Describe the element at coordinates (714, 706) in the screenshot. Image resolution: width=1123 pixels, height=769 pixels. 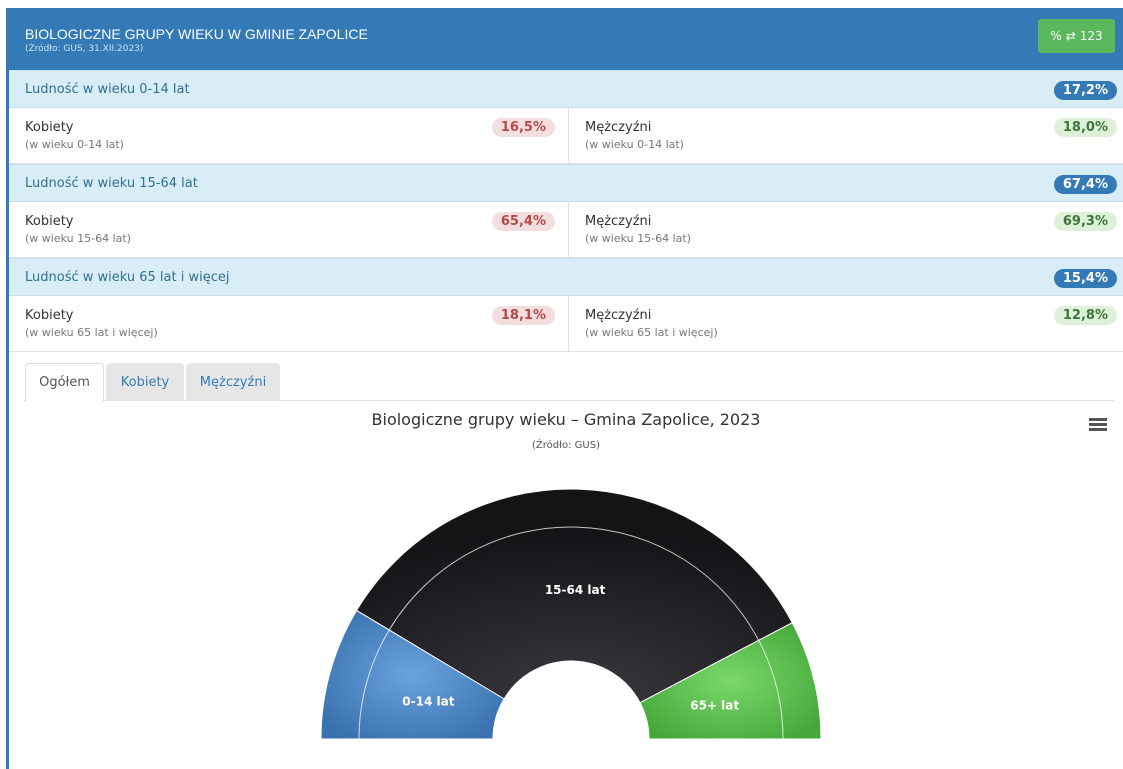
I see `slice-label-2: 65+ lat` at that location.